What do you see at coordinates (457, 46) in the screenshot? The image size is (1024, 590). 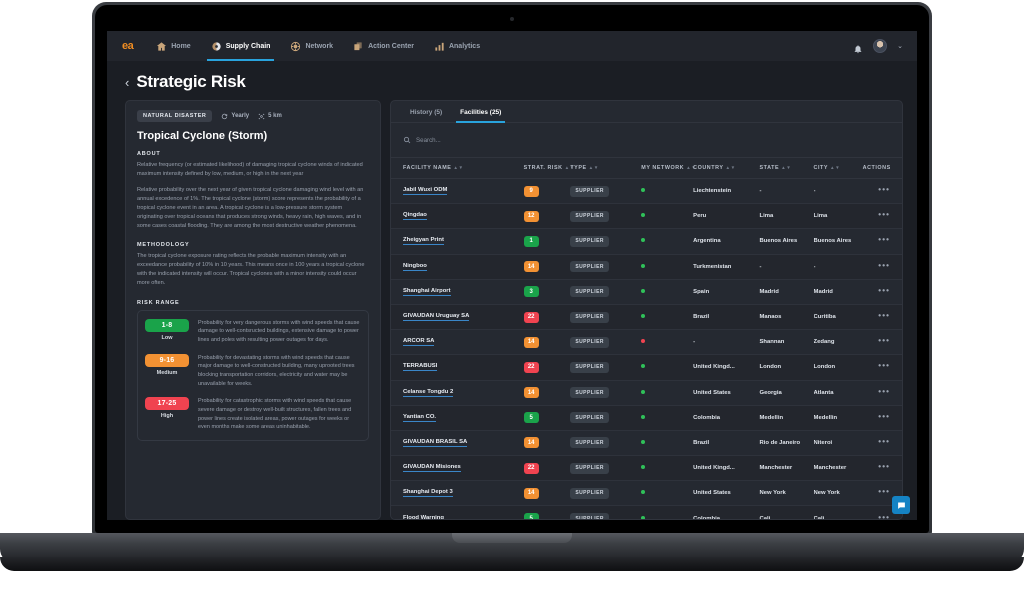 I see `nav-item-analytics: Analytics` at bounding box center [457, 46].